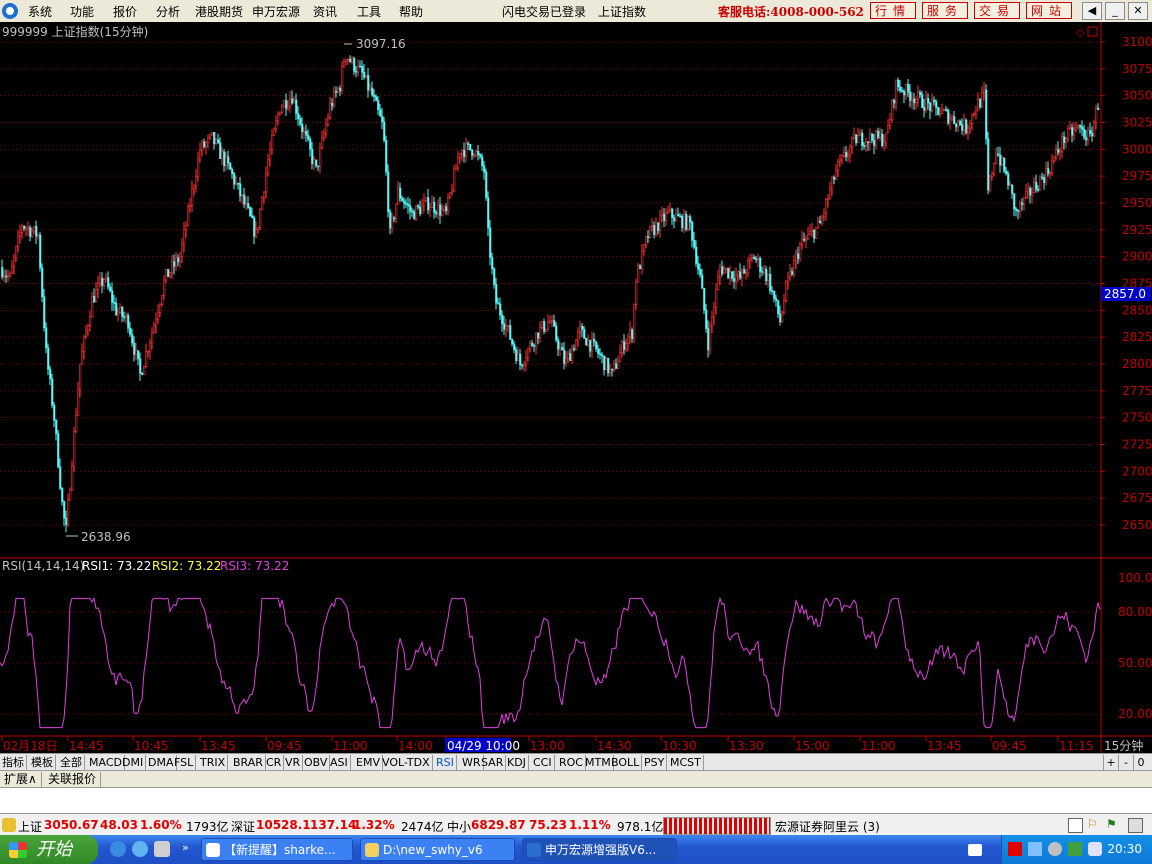  Describe the element at coordinates (125, 11) in the screenshot. I see `menu-quotes: 报价` at that location.